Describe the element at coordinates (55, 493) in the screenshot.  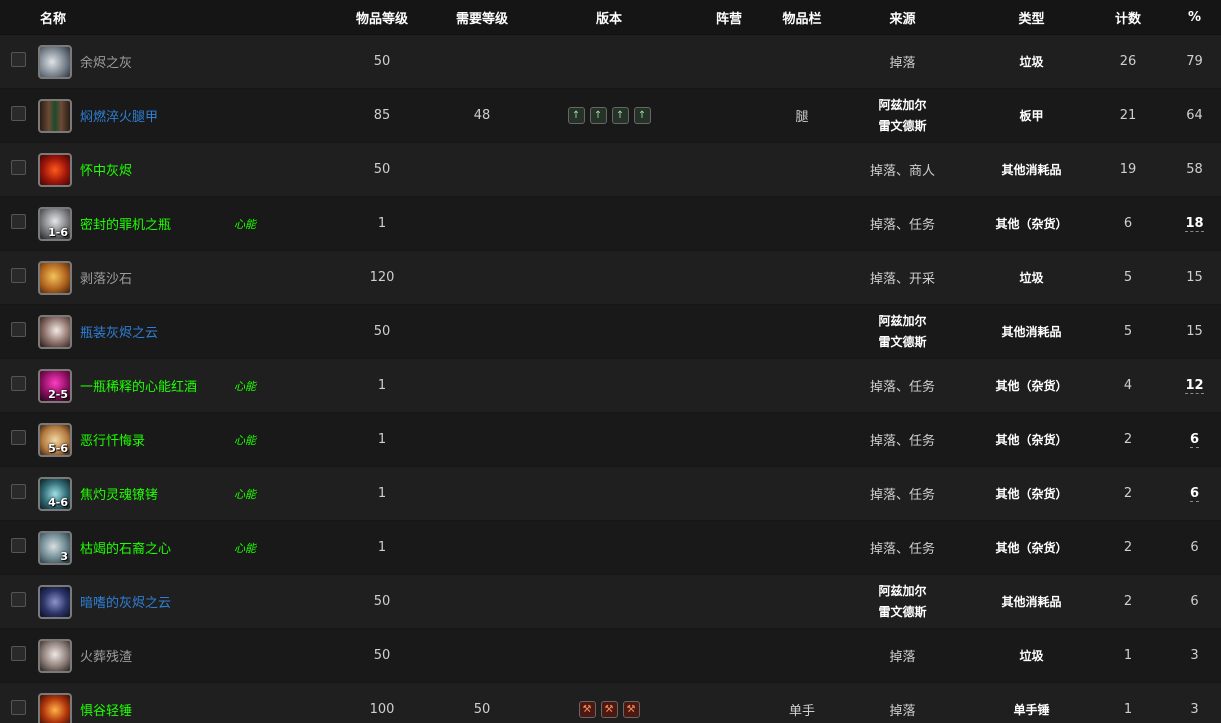
I see `shackle-icon: 4-6` at that location.